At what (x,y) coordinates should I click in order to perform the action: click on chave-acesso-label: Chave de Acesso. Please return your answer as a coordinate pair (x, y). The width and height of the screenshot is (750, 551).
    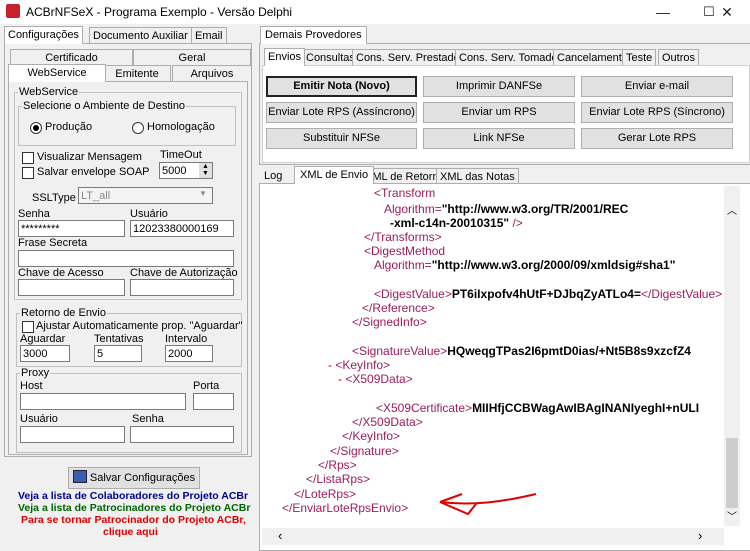
    Looking at the image, I should click on (61, 273).